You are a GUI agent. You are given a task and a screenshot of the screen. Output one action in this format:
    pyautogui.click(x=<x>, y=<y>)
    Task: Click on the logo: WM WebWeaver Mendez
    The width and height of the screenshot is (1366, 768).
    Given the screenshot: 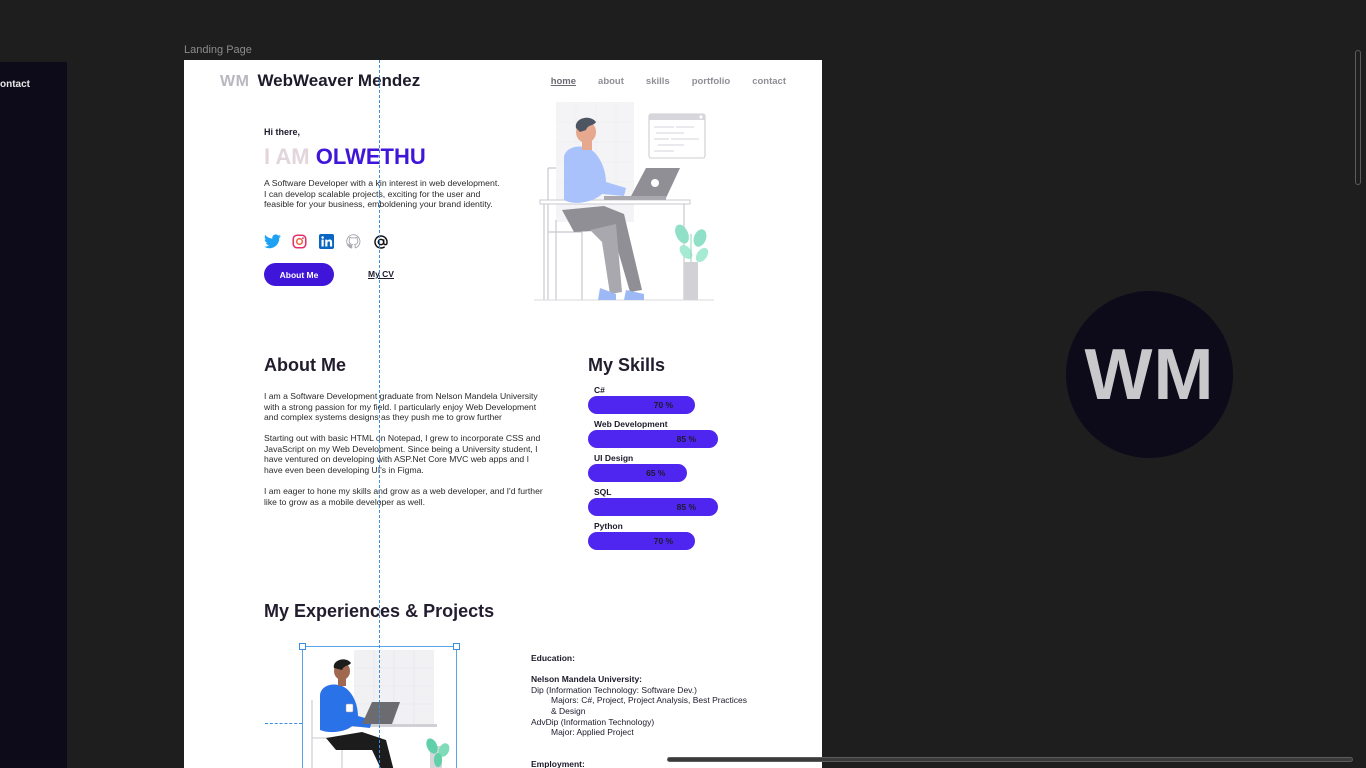 What is the action you would take?
    pyautogui.click(x=320, y=81)
    